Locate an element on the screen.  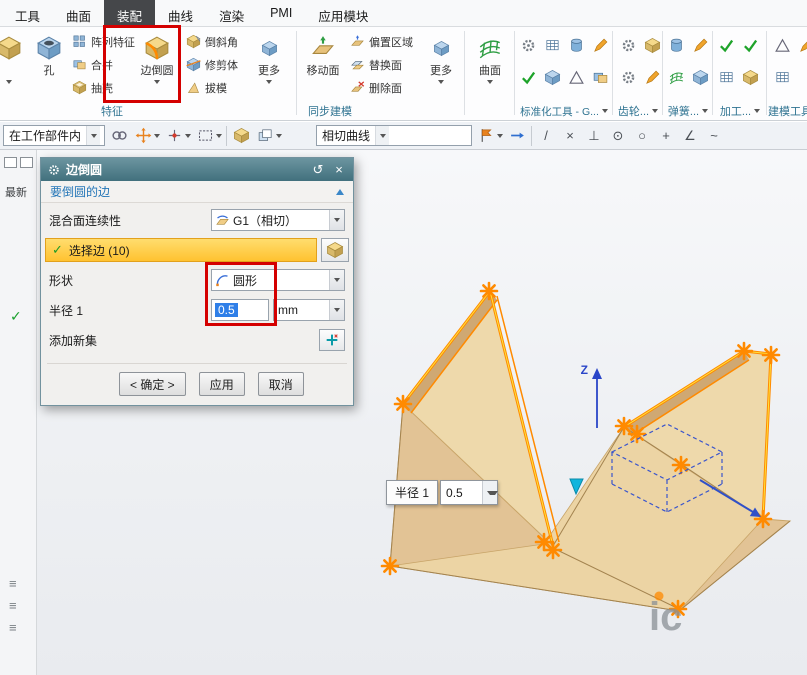
reset-button: ↺ is located at coordinates (318, 170).